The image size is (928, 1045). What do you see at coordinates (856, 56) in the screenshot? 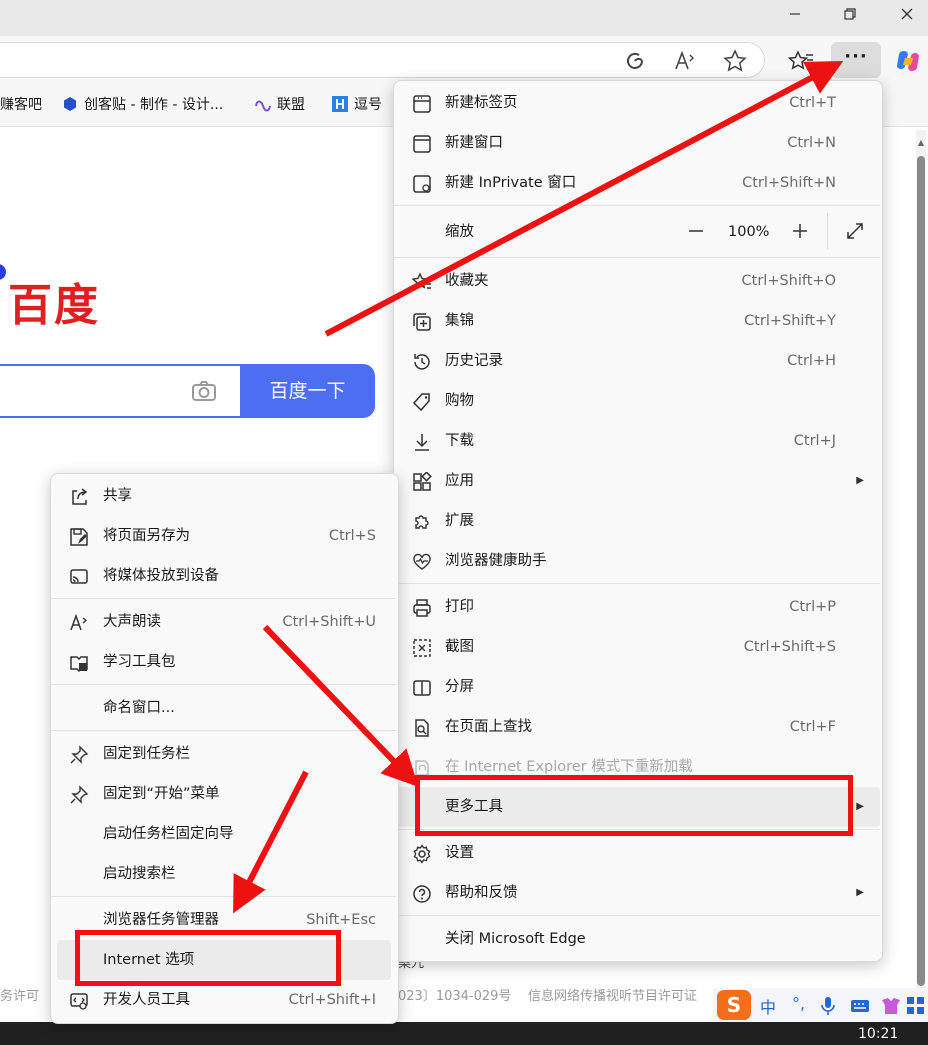
I see `ellipsis-icon: ···` at bounding box center [856, 56].